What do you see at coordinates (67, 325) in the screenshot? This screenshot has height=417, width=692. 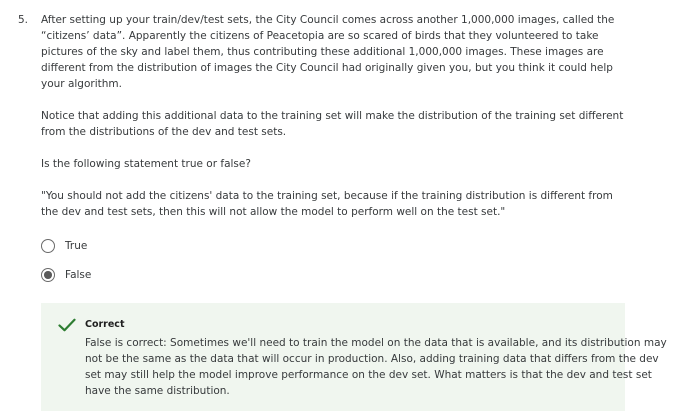 I see `checkmark-icon` at bounding box center [67, 325].